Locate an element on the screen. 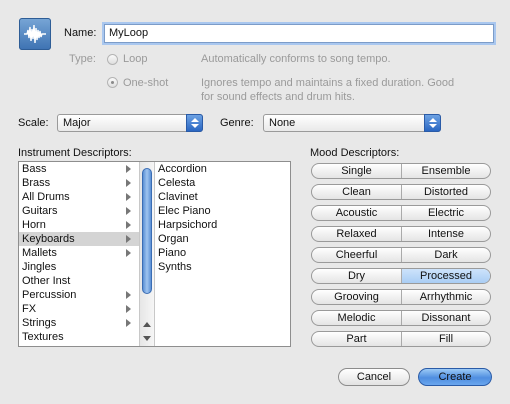 The height and width of the screenshot is (404, 510). instrument-subitem: Piano is located at coordinates (223, 253).